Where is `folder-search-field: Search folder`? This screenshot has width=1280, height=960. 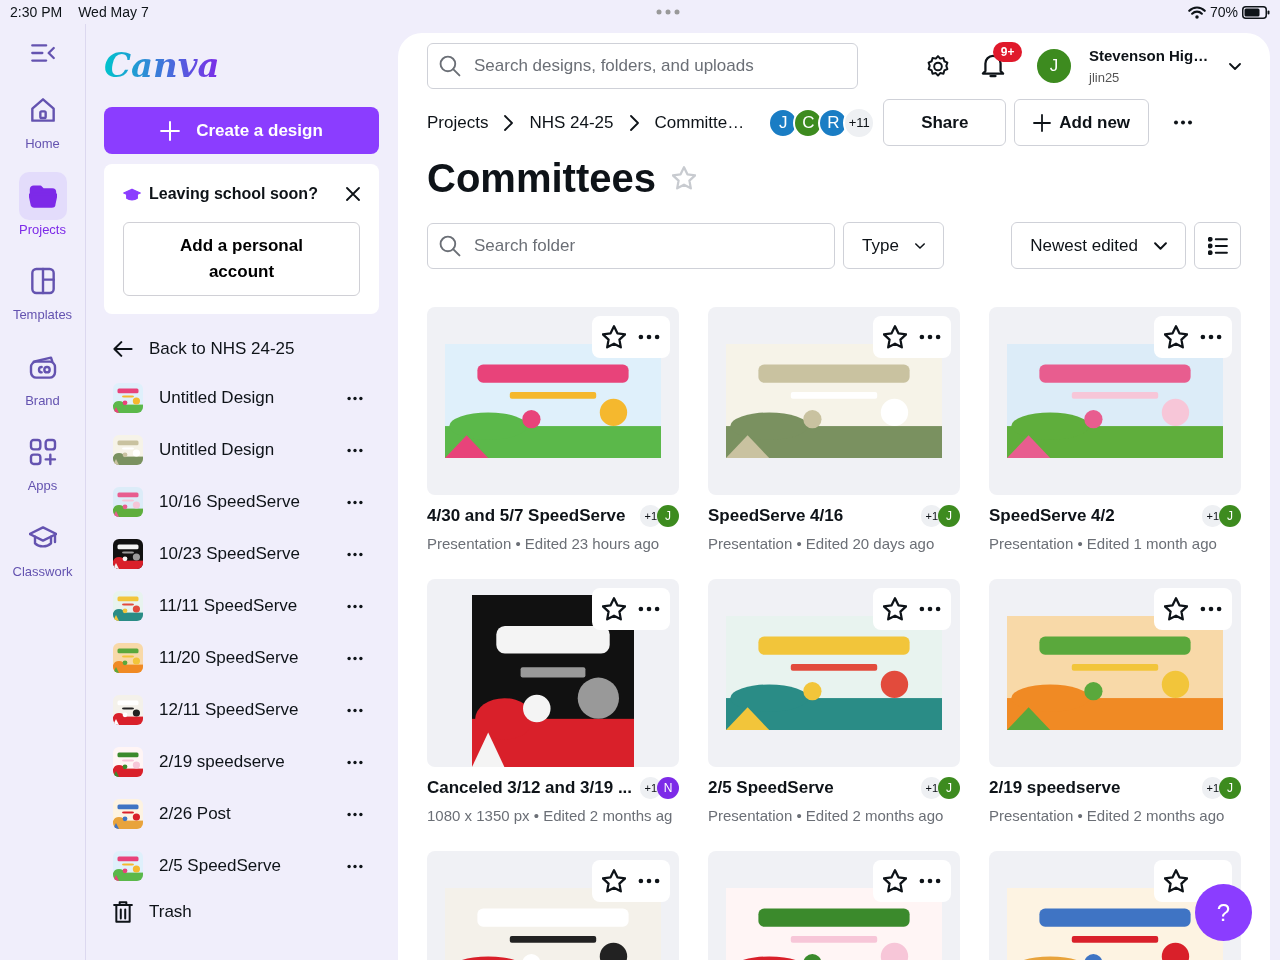 folder-search-field: Search folder is located at coordinates (631, 245).